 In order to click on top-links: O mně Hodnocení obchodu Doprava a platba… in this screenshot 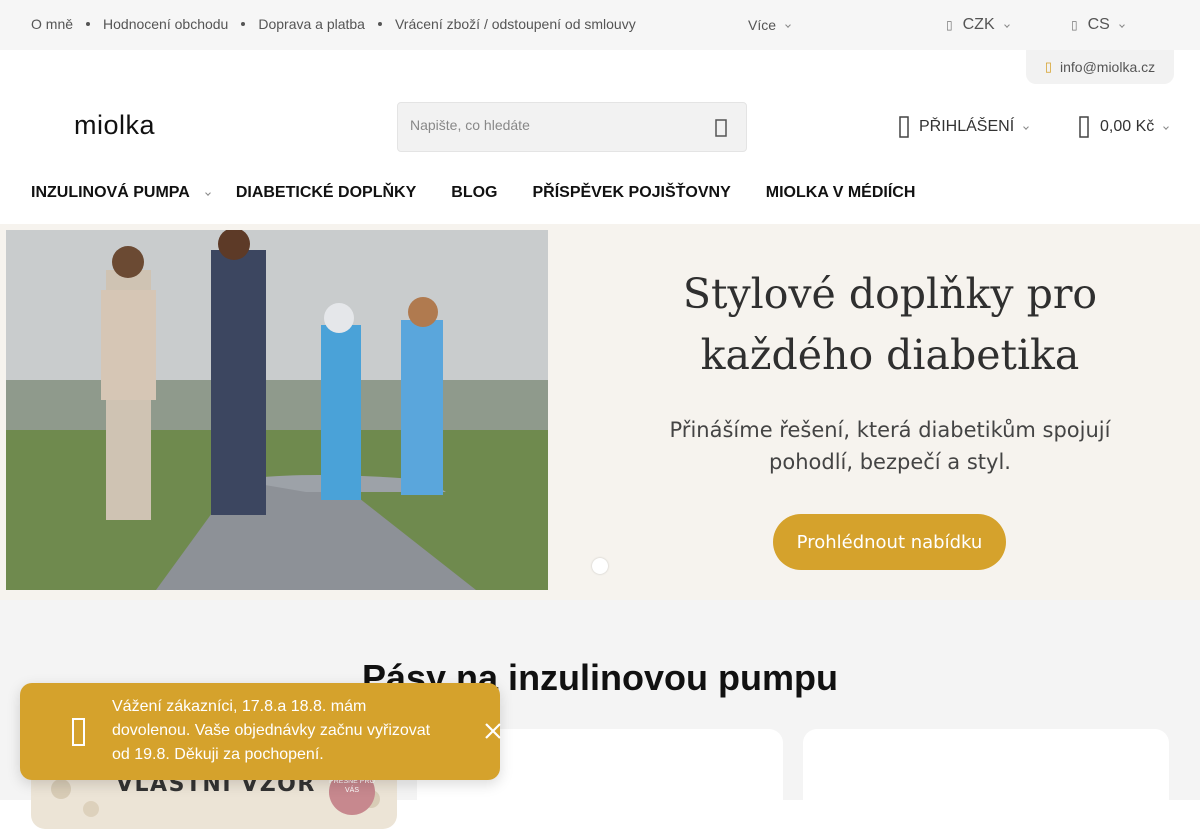, I will do `click(333, 24)`.